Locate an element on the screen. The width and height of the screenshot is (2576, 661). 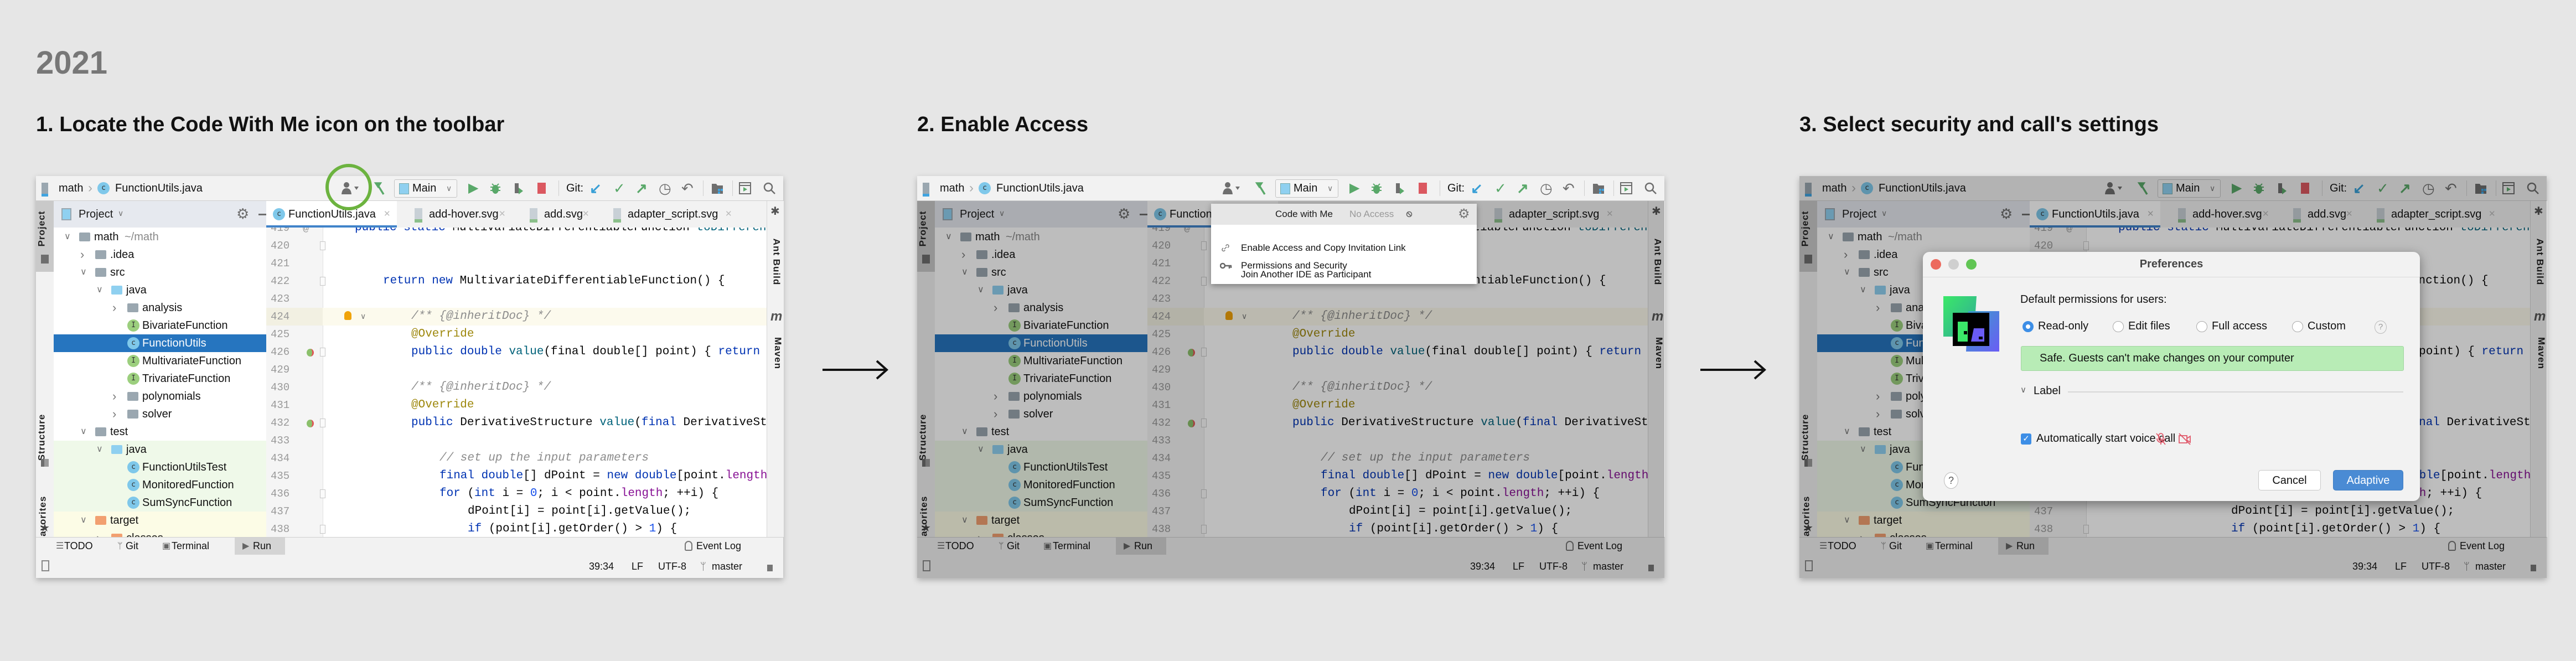
close-window-button is located at coordinates (1936, 264).